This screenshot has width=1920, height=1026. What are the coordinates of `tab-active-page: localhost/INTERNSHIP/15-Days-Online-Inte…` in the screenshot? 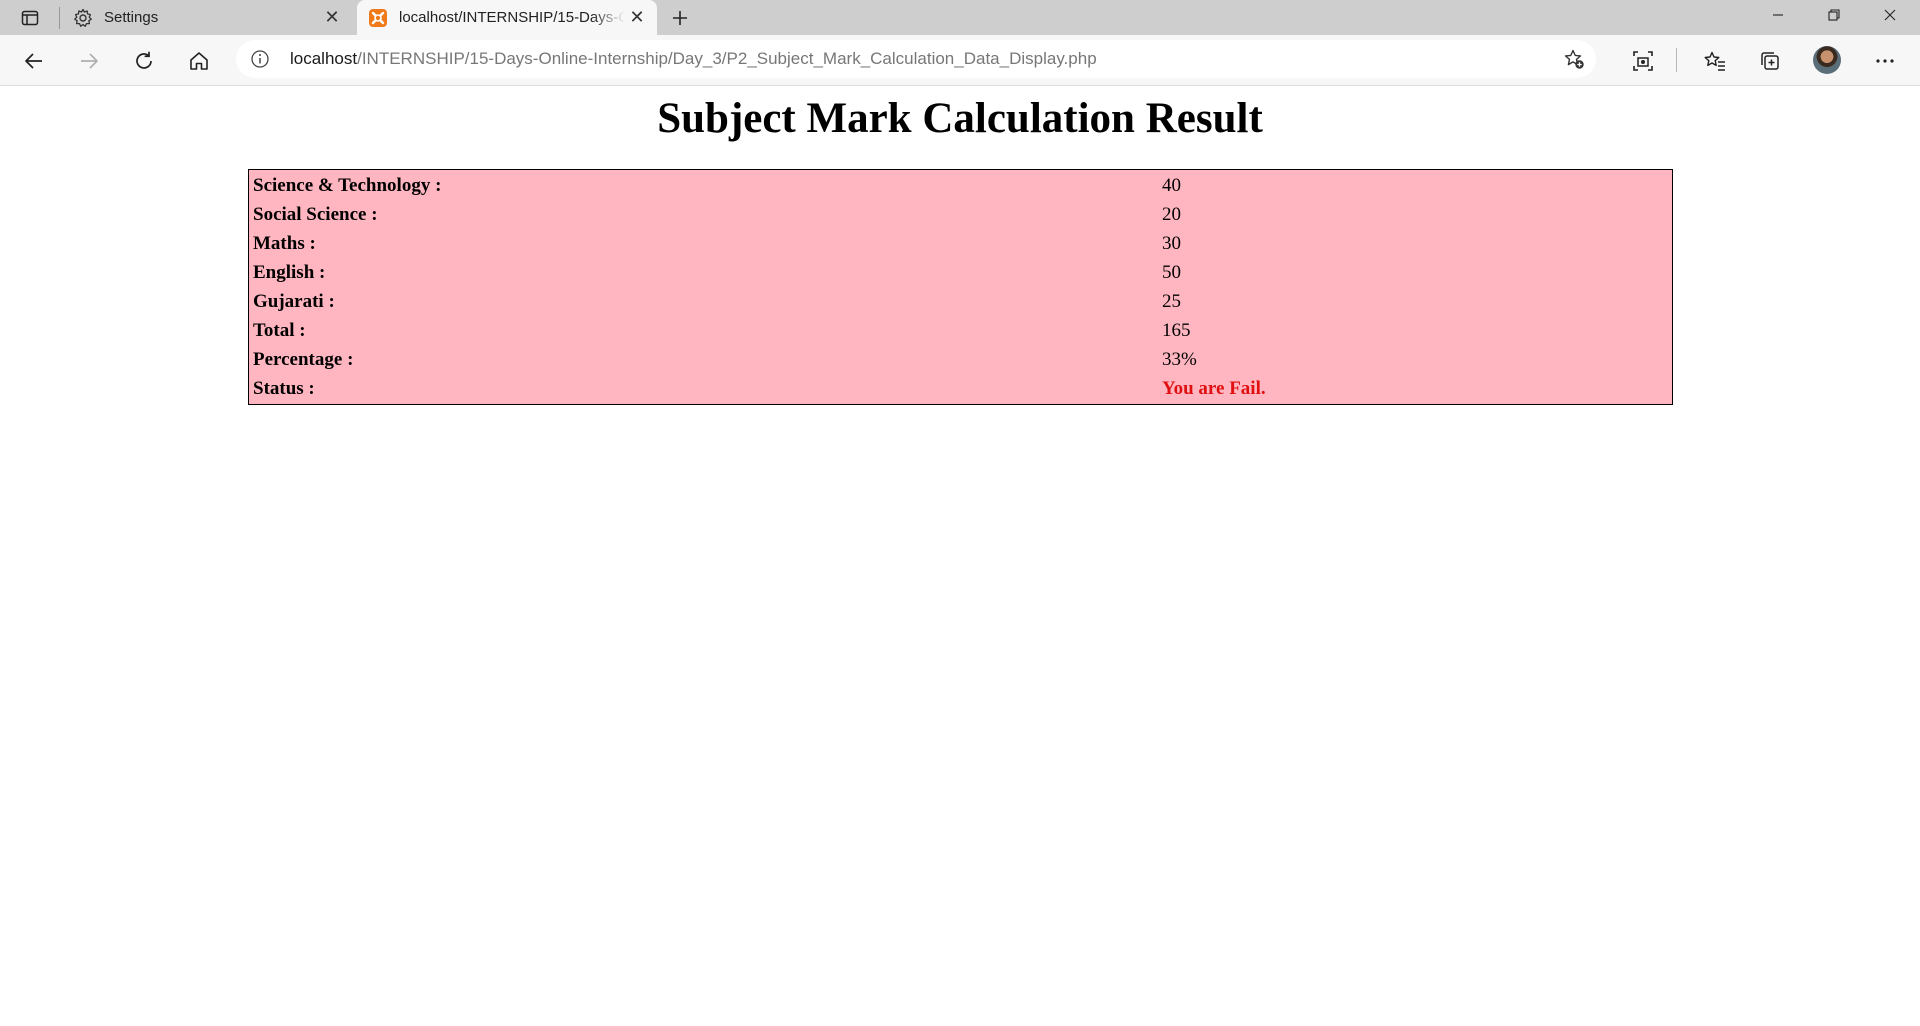 It's located at (507, 17).